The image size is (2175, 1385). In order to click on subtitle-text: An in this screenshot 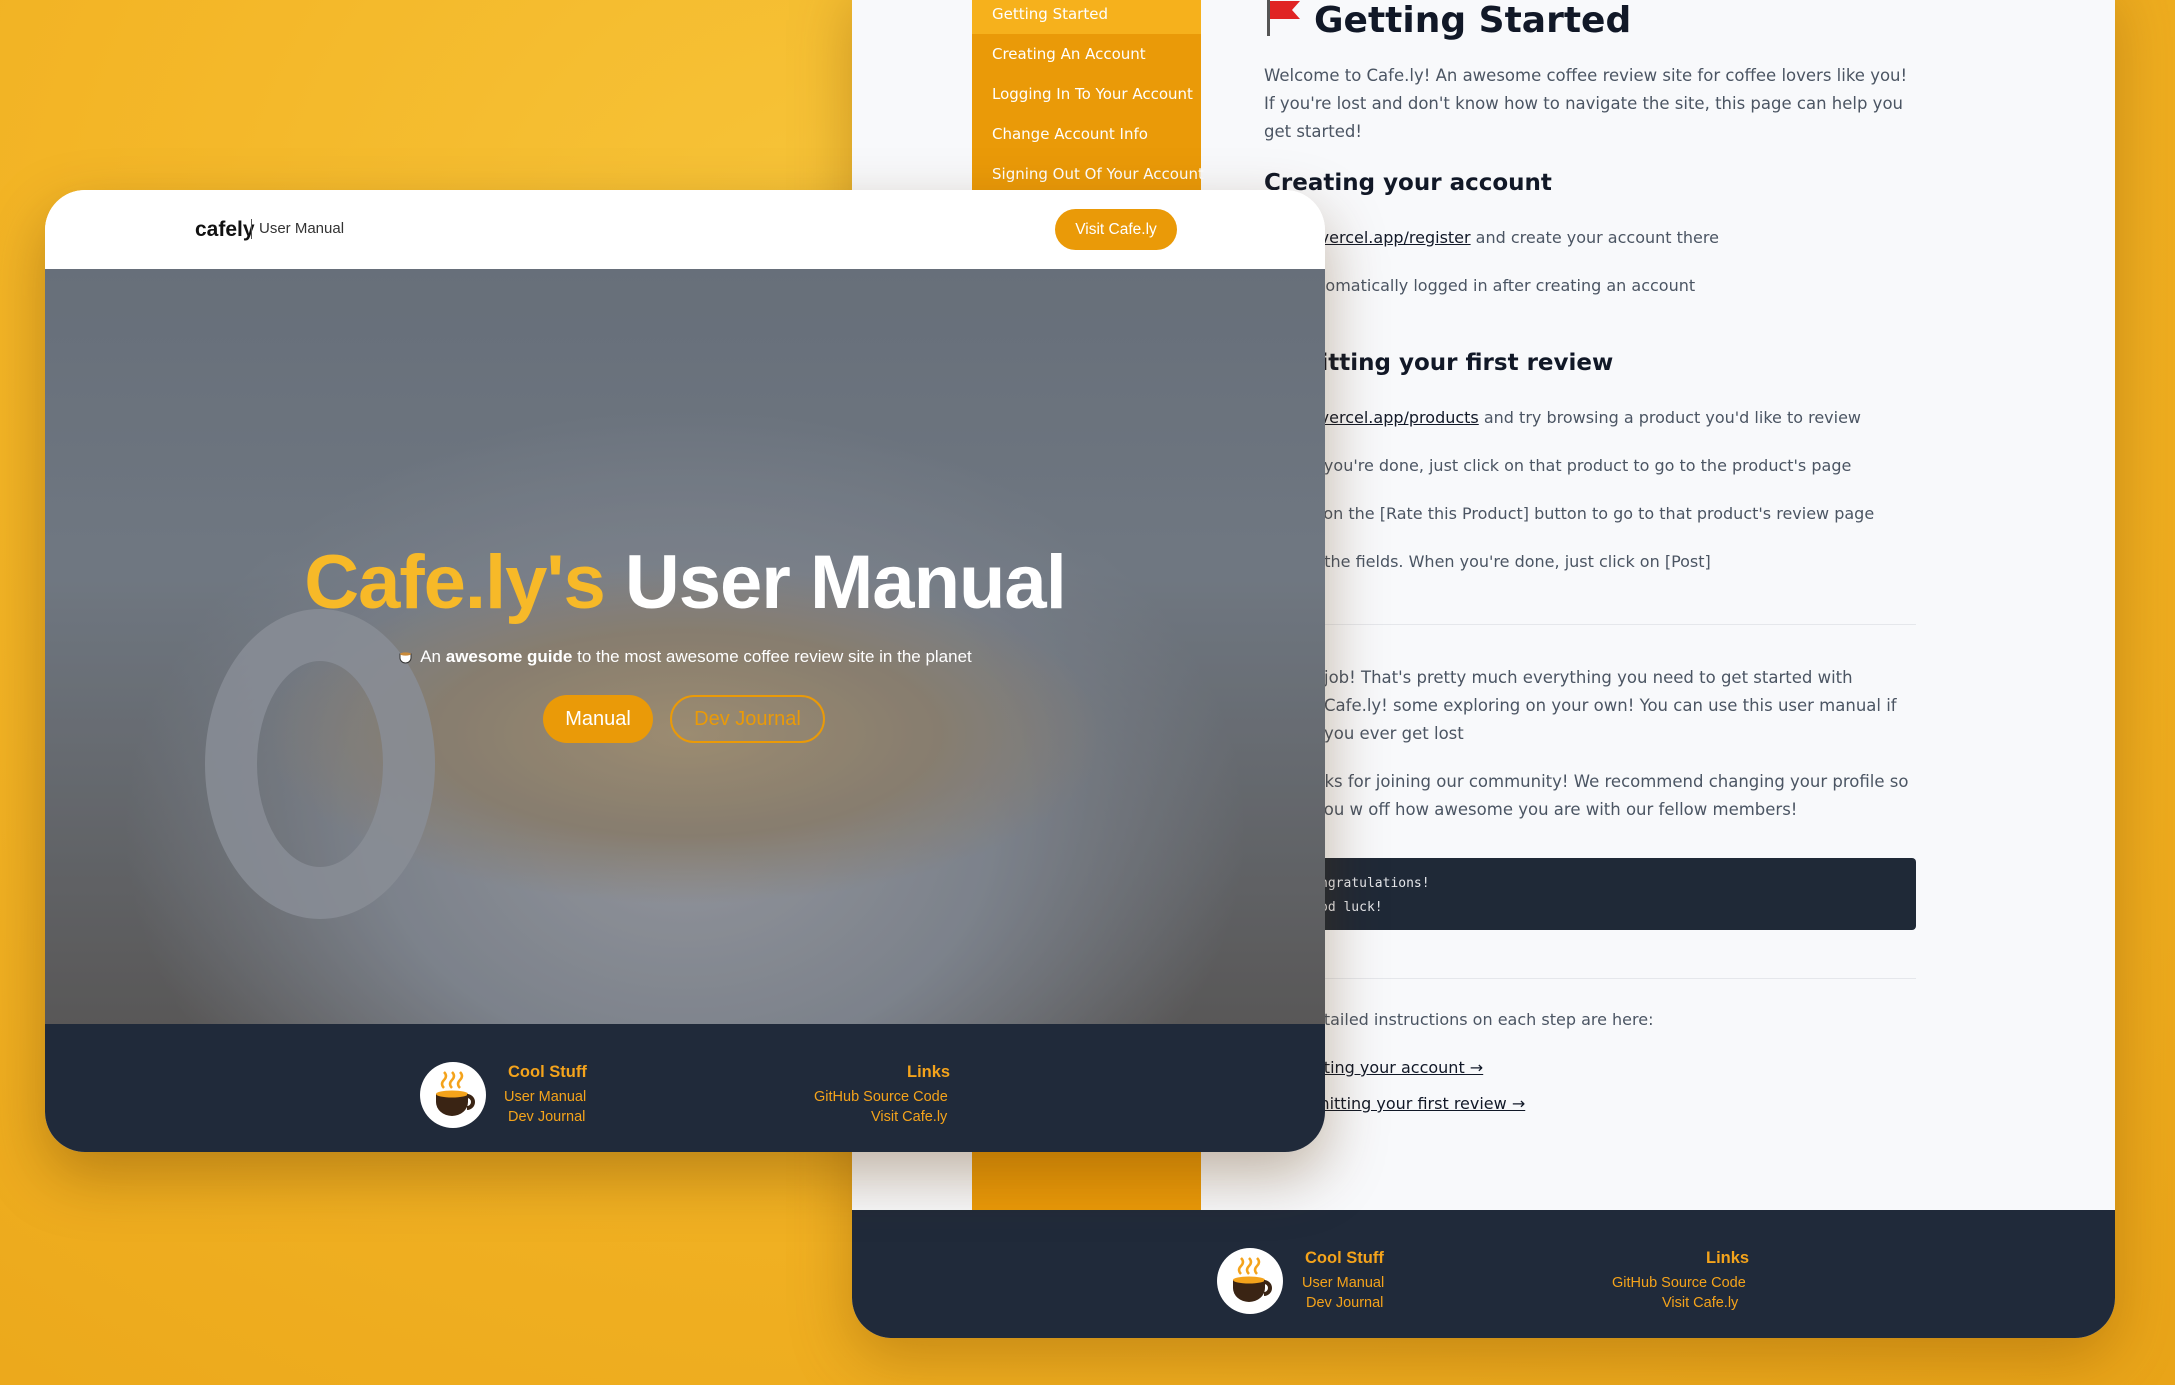, I will do `click(431, 656)`.